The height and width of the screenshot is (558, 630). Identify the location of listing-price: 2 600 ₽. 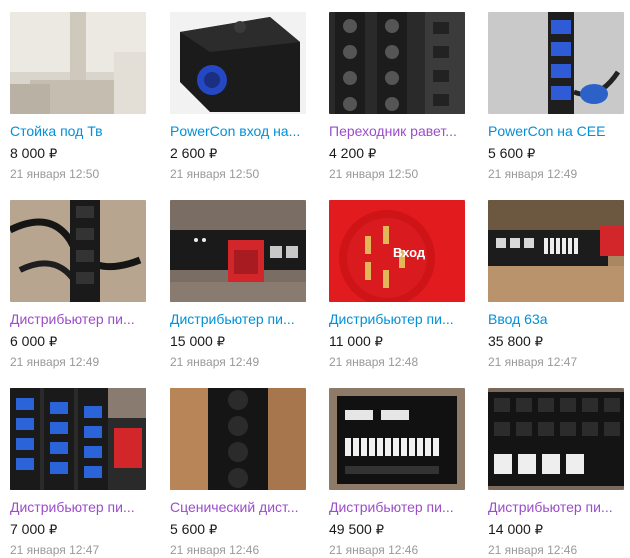
(194, 153).